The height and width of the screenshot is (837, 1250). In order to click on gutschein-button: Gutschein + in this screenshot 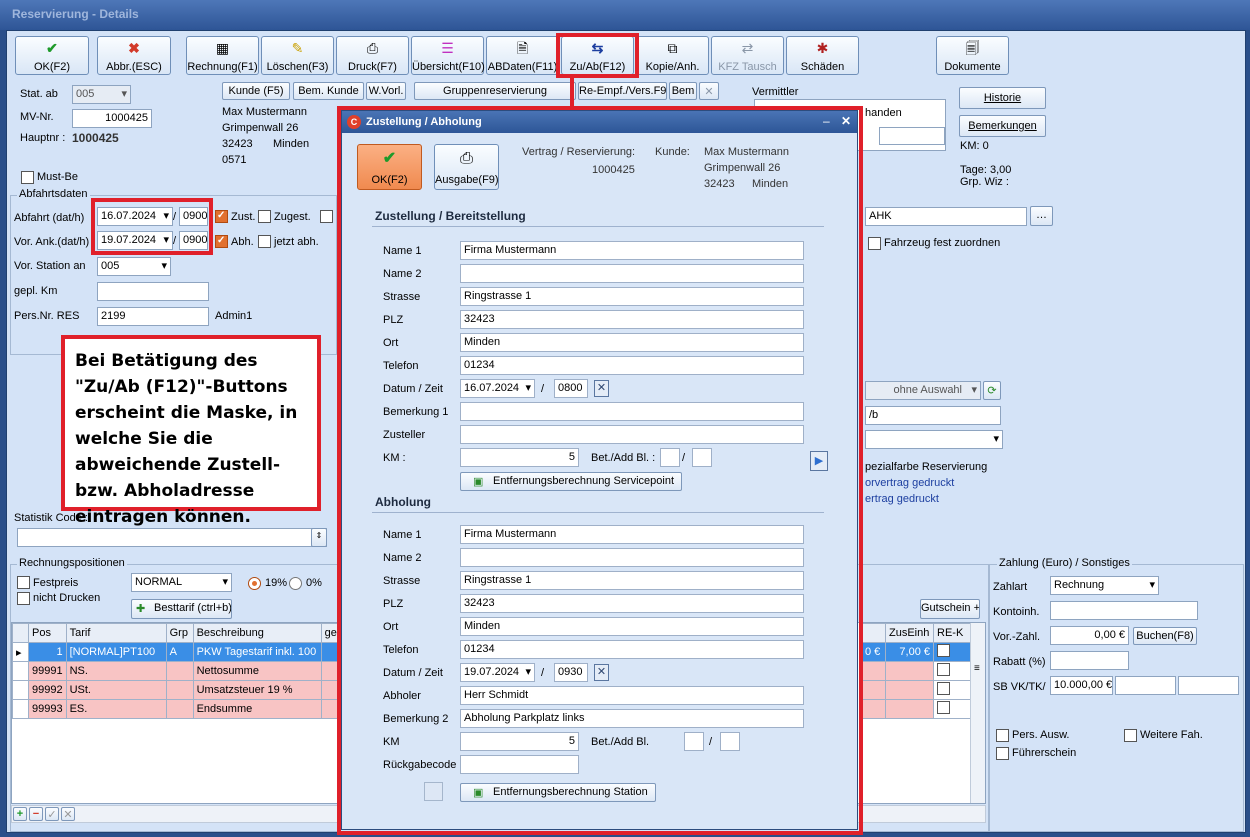, I will do `click(950, 609)`.